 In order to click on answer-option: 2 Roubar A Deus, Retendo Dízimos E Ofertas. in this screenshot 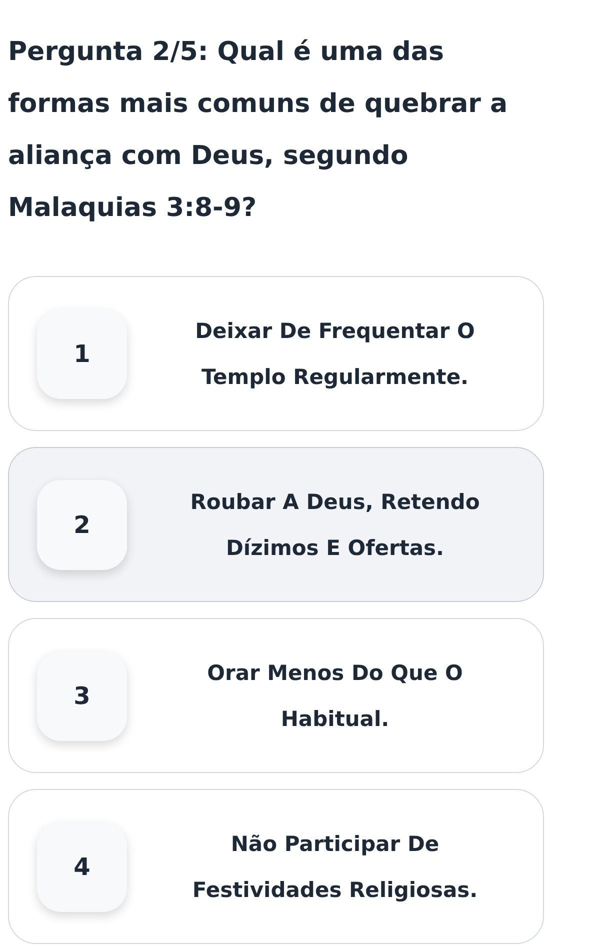, I will do `click(276, 524)`.